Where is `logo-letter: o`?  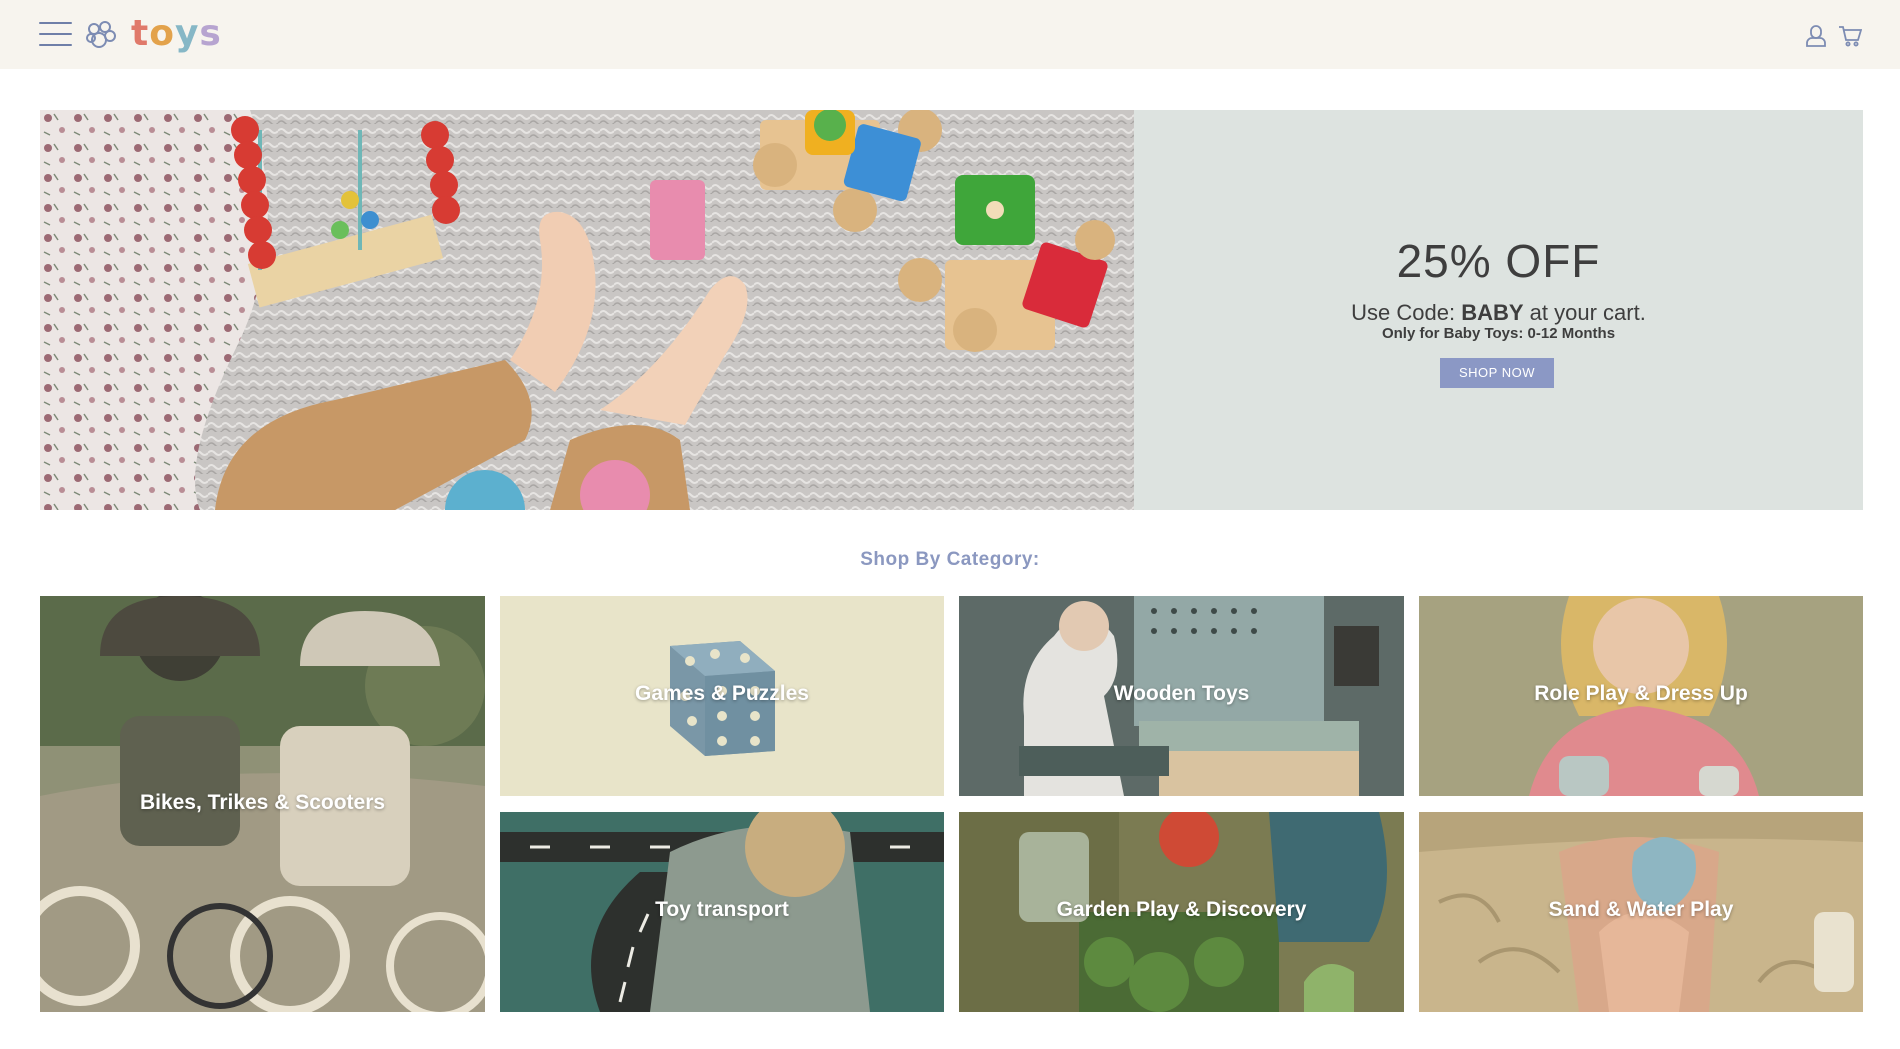 logo-letter: o is located at coordinates (162, 33).